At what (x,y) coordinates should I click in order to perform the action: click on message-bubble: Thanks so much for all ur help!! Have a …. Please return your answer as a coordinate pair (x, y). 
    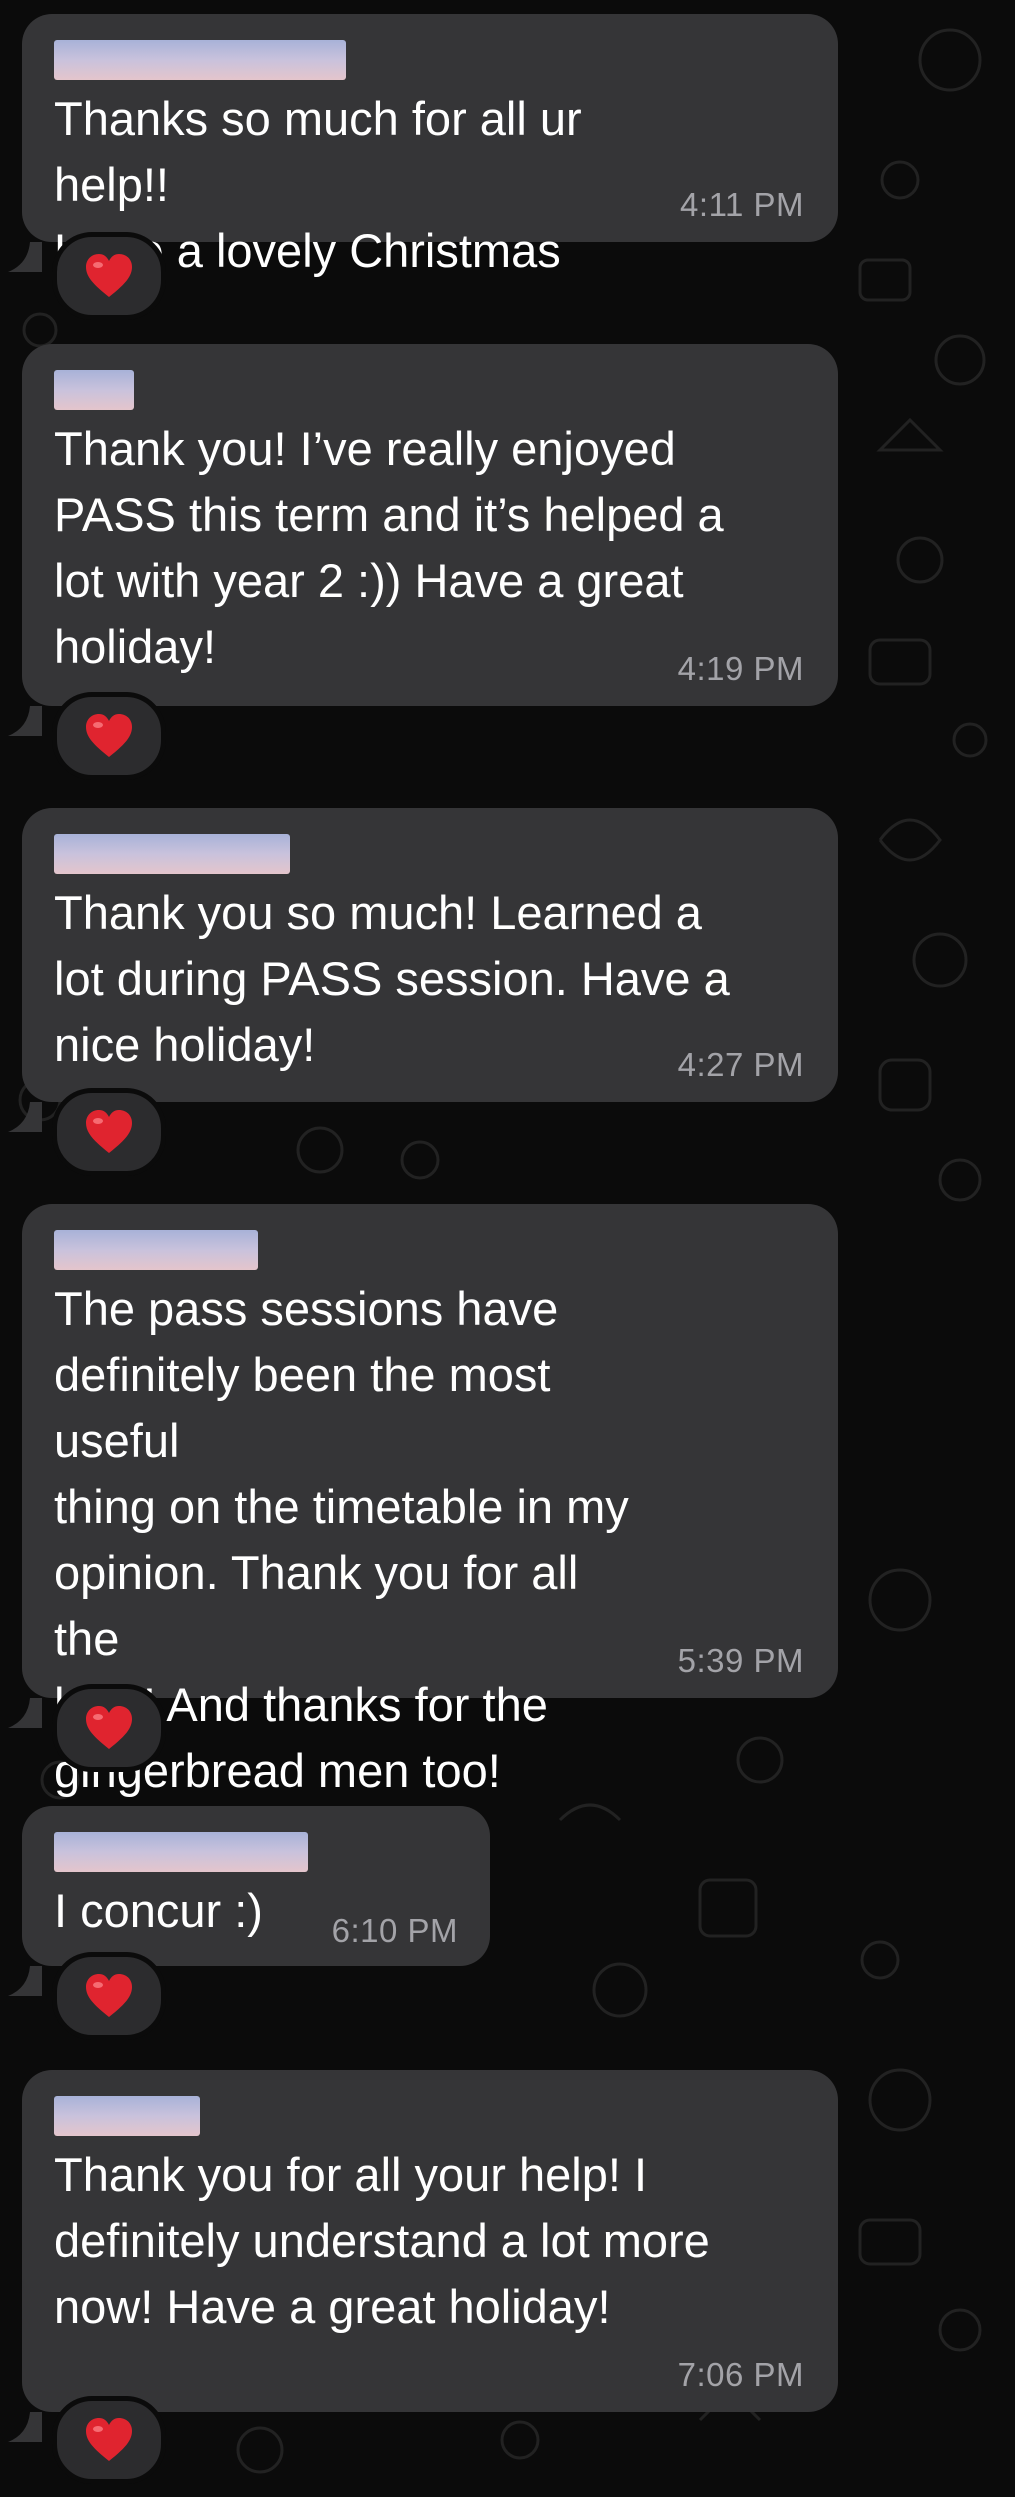
    Looking at the image, I should click on (423, 145).